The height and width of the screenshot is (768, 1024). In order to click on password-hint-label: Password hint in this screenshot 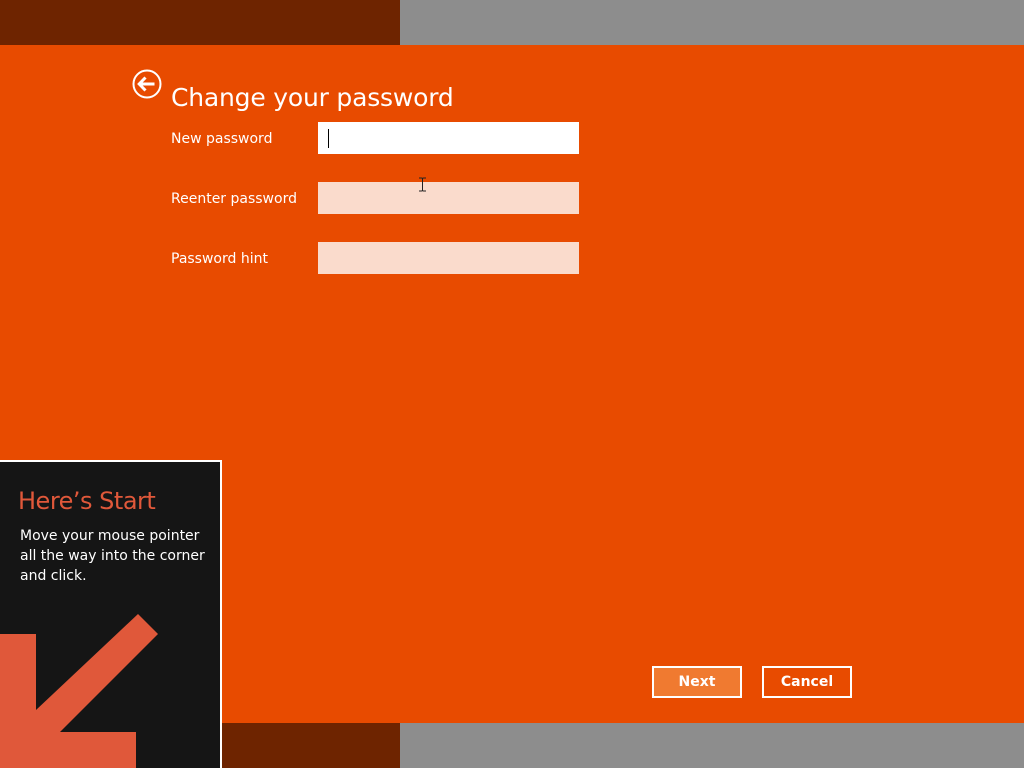, I will do `click(219, 259)`.